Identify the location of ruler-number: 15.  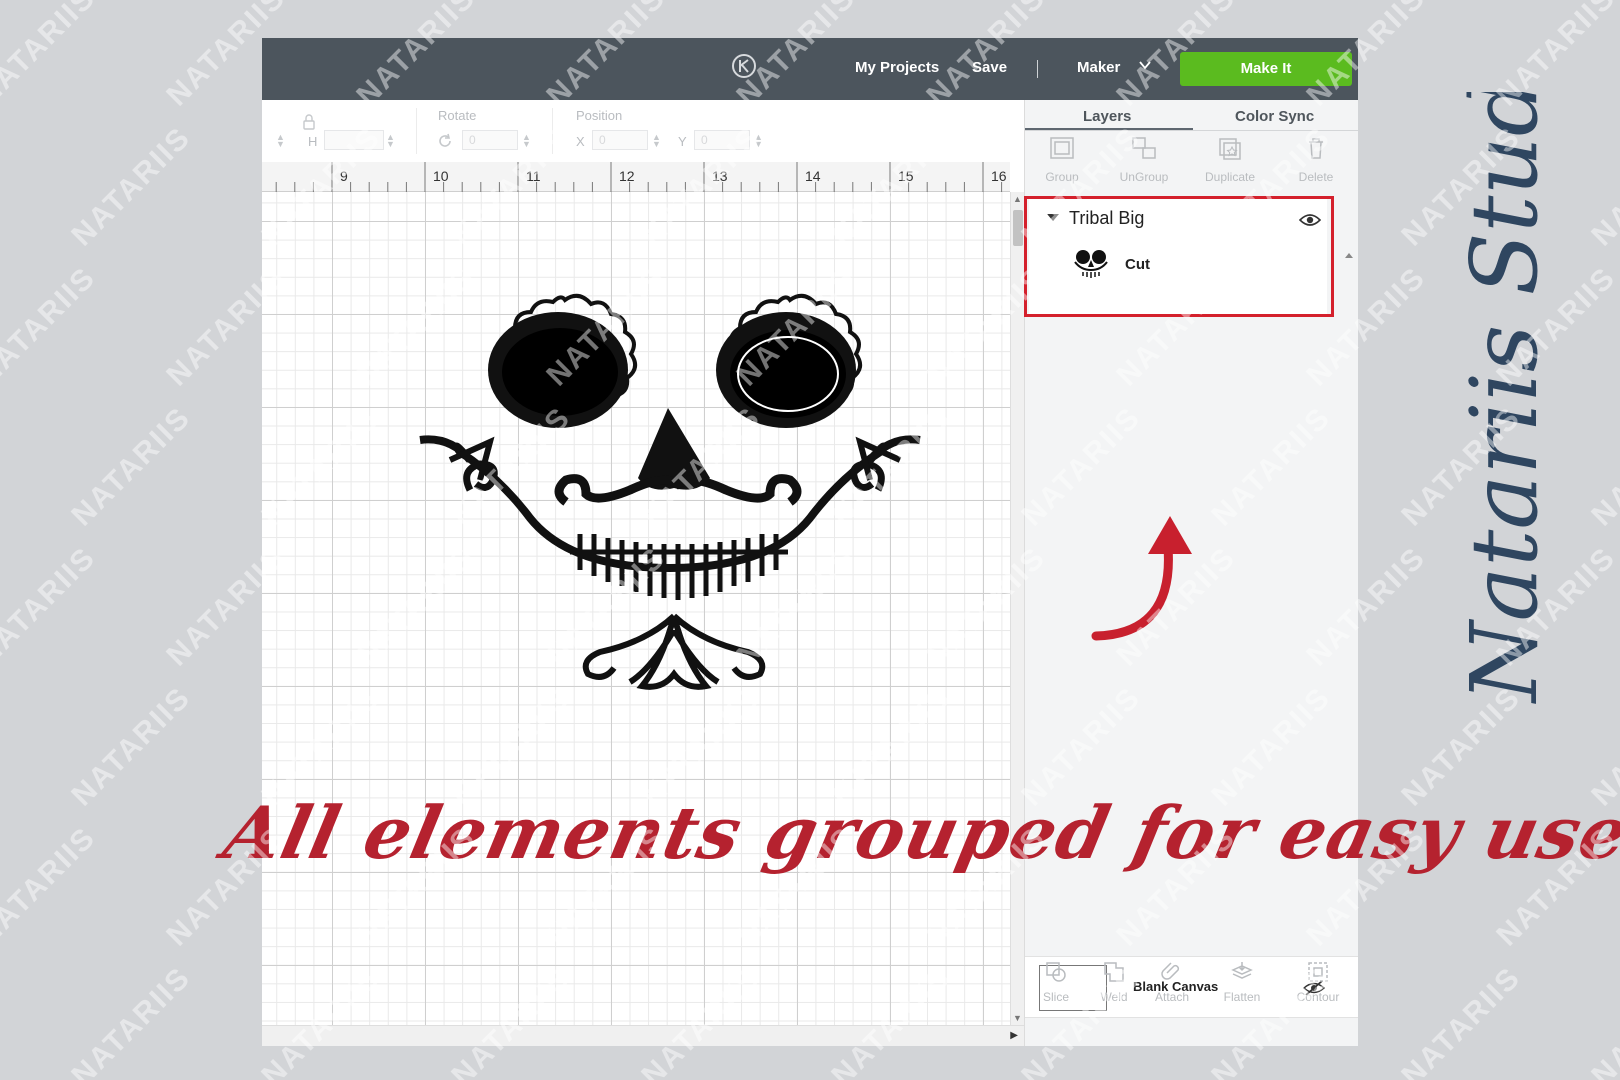
(906, 176).